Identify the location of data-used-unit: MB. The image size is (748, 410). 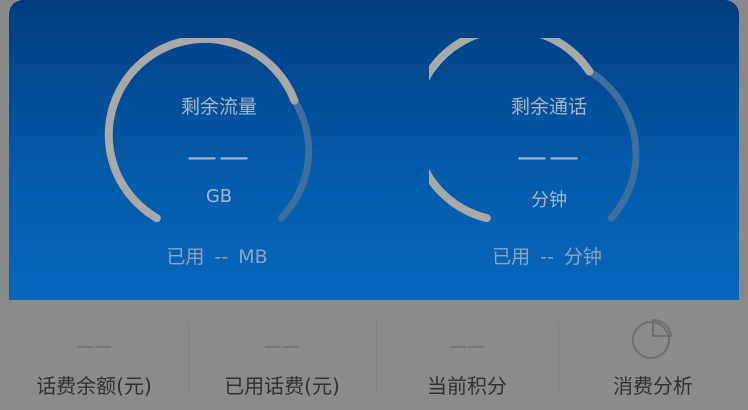
(253, 257).